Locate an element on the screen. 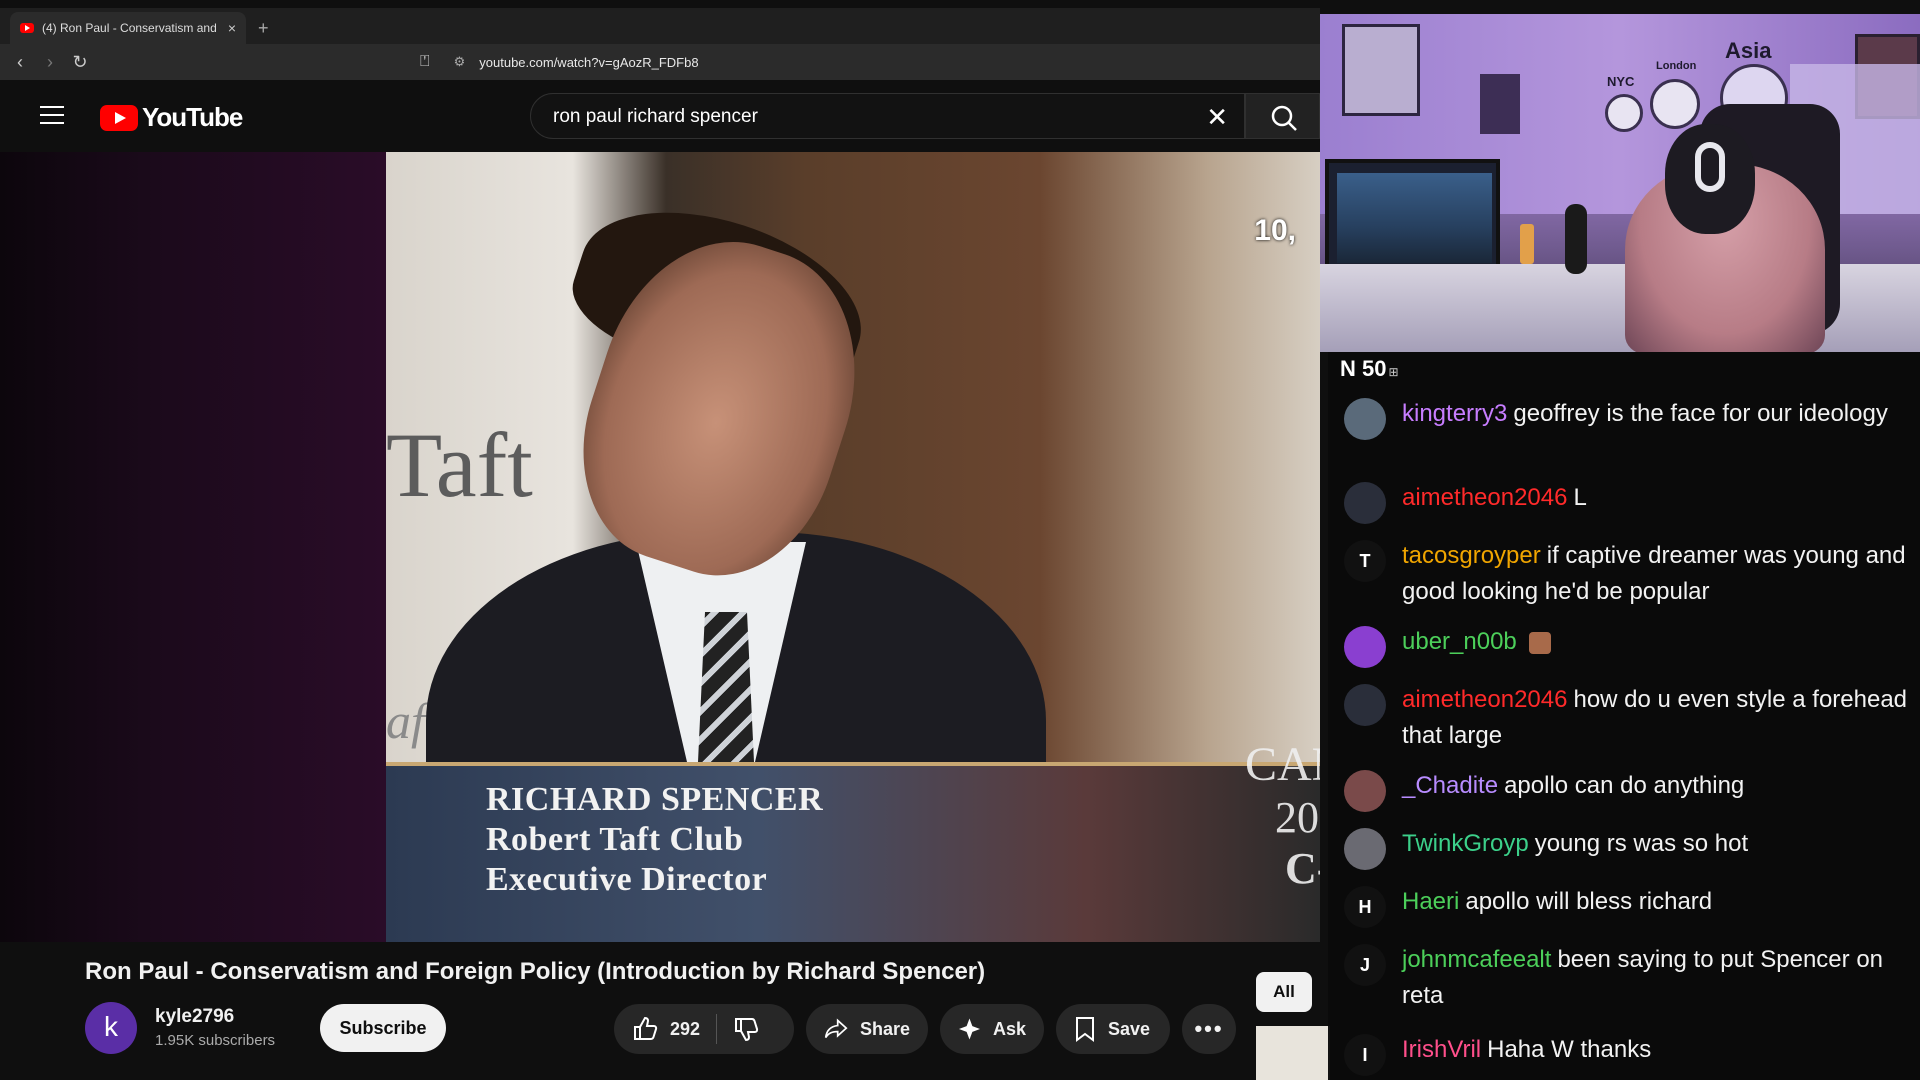 The width and height of the screenshot is (1920, 1080). reload-icon: ↻ is located at coordinates (80, 62).